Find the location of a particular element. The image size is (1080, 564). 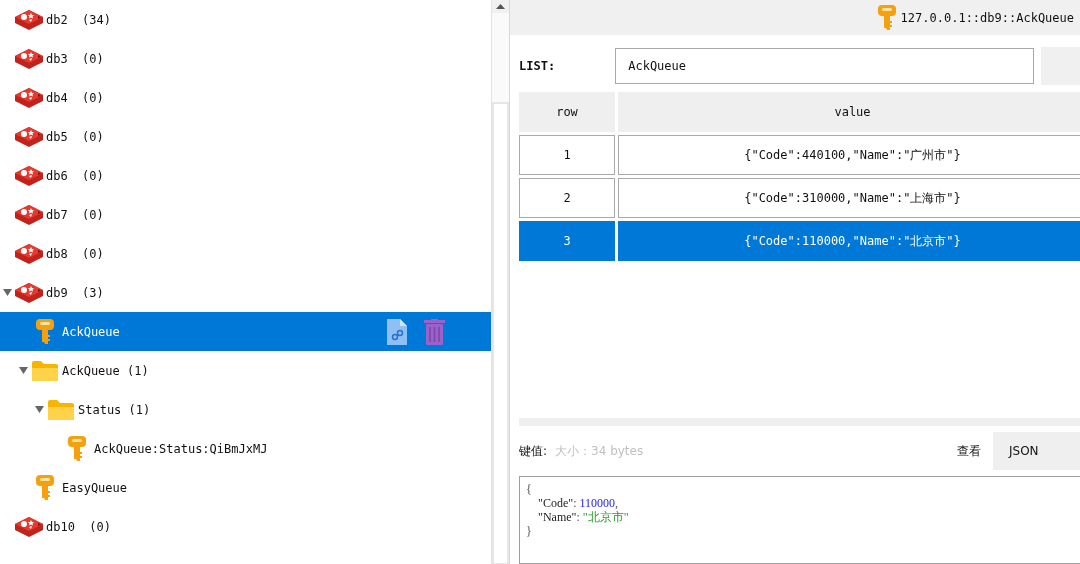

value-size: 大小：34 bytes is located at coordinates (600, 451).